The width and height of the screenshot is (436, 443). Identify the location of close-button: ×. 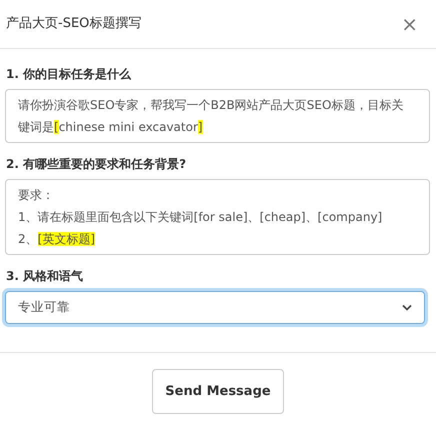
(409, 24).